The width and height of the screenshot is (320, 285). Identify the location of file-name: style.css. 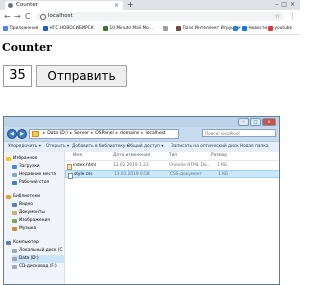
(83, 174).